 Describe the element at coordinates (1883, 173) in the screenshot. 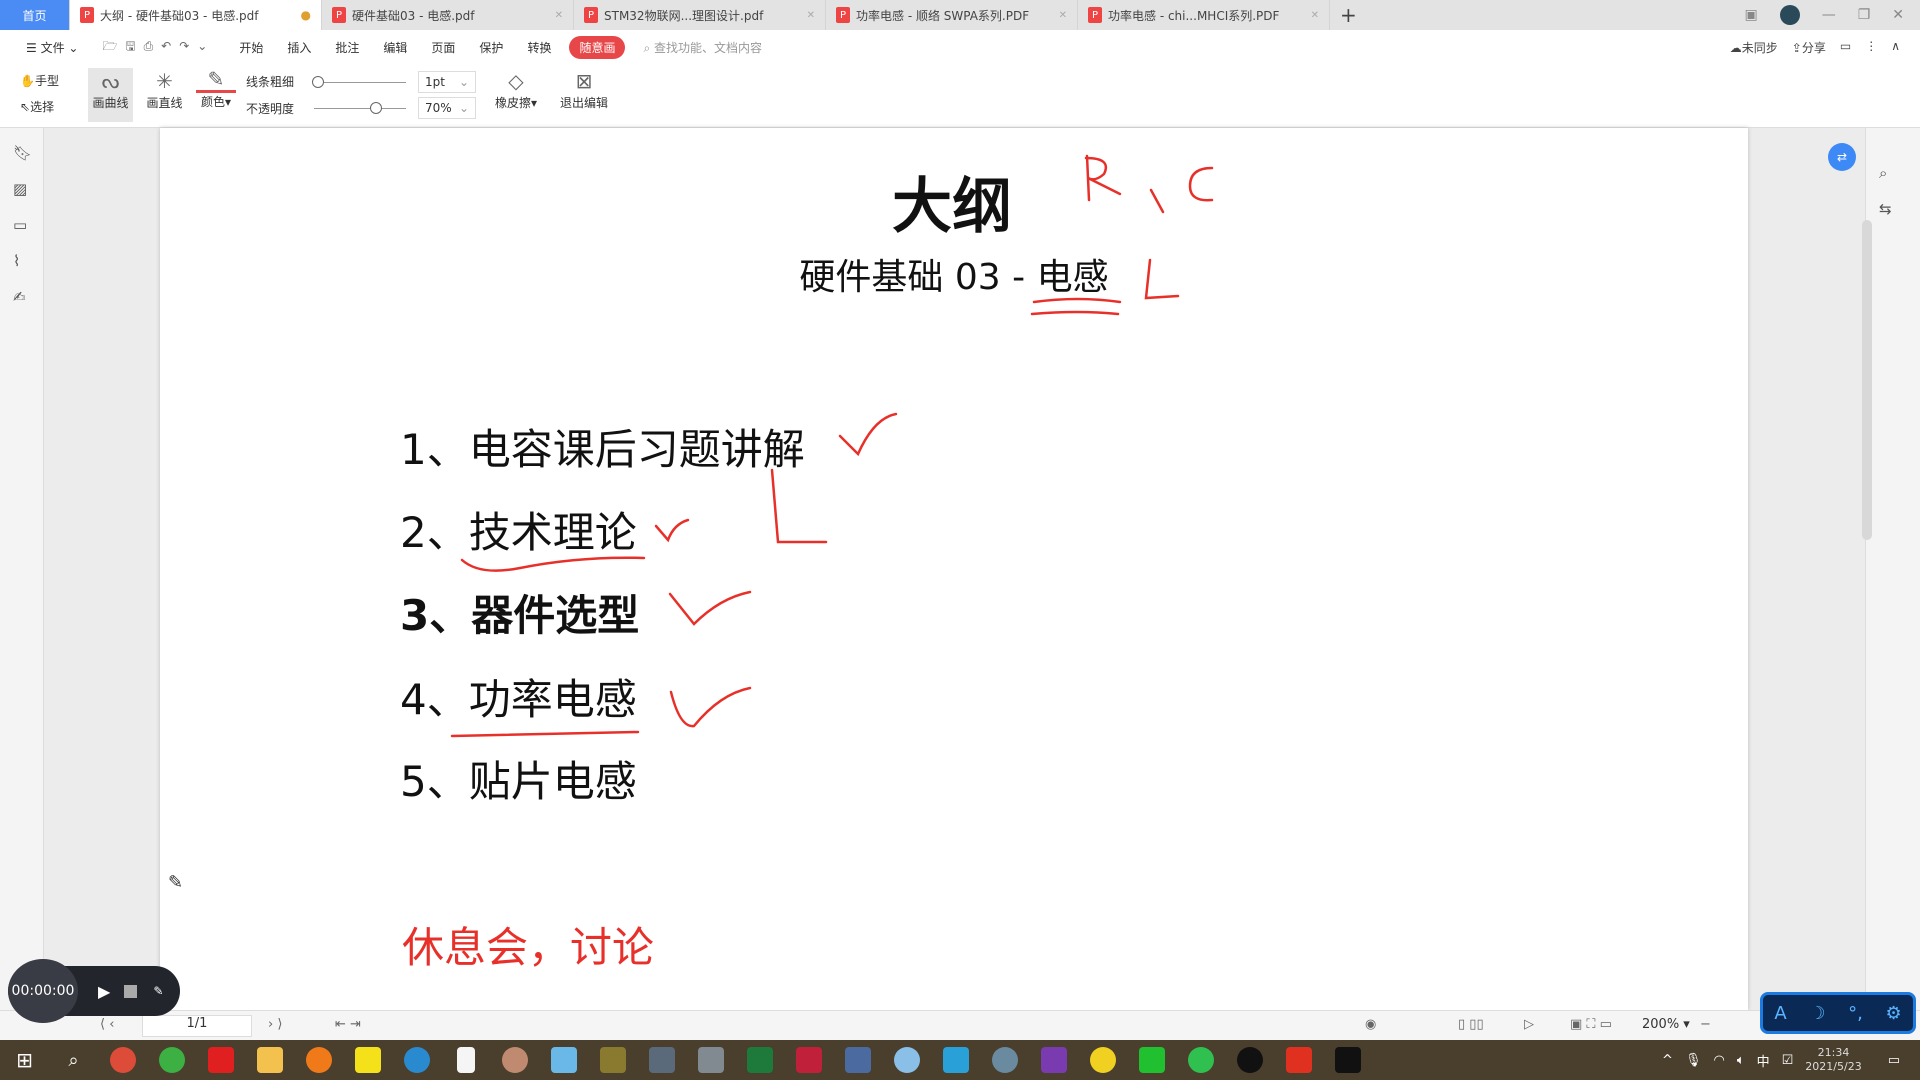

I see `zoom-search-icon: ⌕` at that location.